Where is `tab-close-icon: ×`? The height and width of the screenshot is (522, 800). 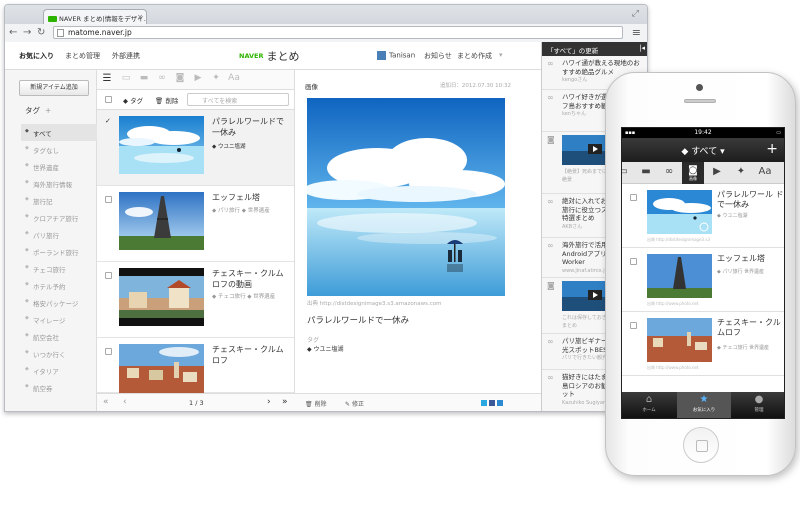 tab-close-icon: × is located at coordinates (140, 17).